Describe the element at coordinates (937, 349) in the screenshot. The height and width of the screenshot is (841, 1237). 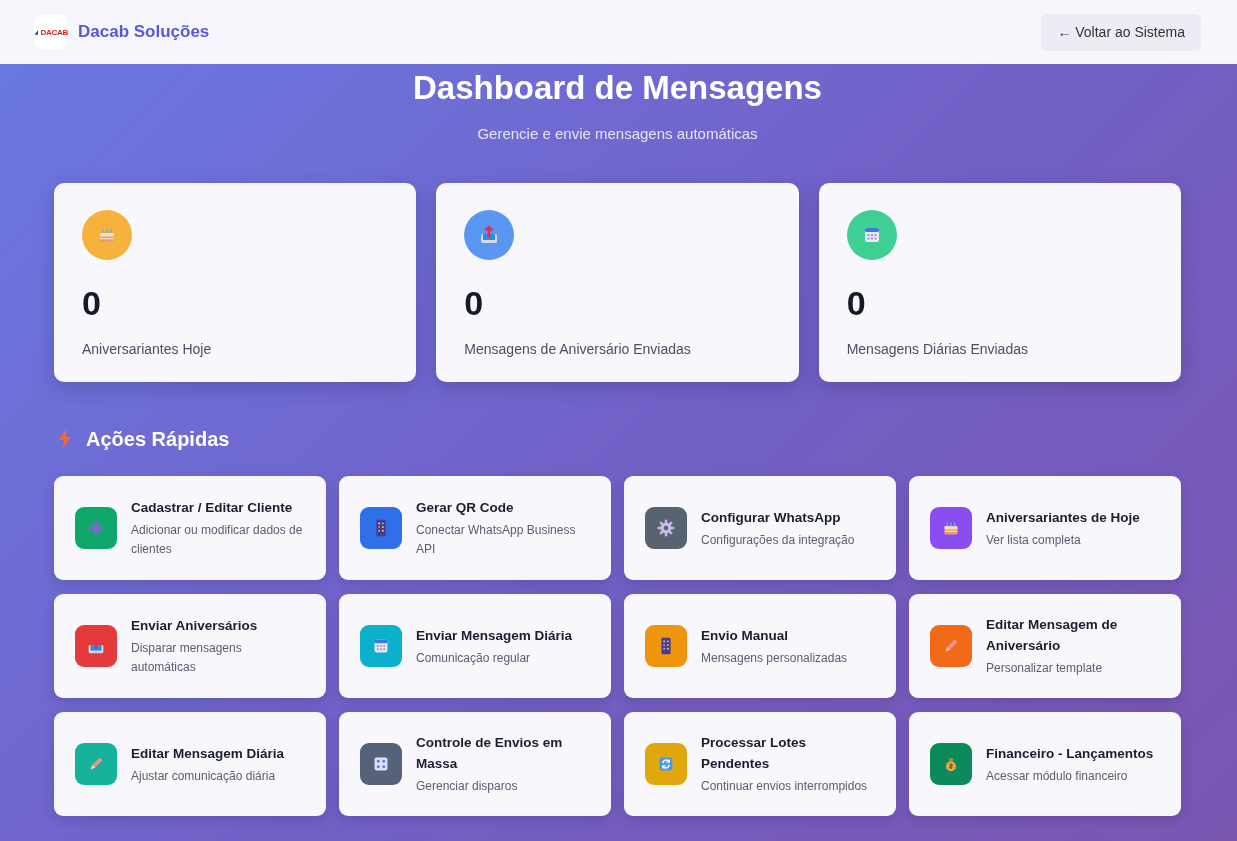
I see `stat-label: Mensagens Diárias Enviadas` at that location.